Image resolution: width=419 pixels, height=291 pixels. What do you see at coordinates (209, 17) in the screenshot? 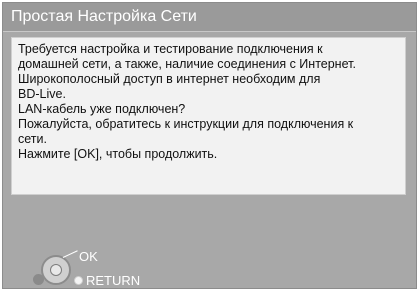
I see `title-bar: Простая Настройка Сети` at bounding box center [209, 17].